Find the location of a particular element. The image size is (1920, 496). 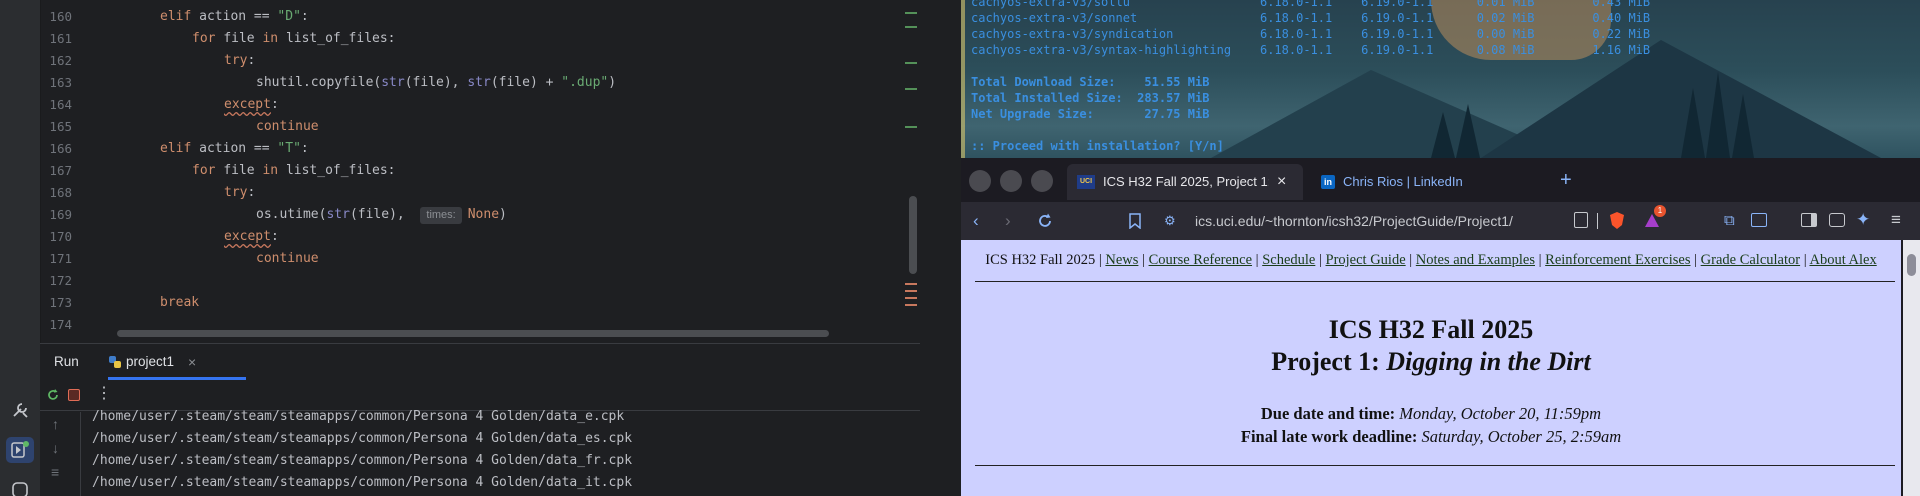

code-line: except: is located at coordinates (251, 237).